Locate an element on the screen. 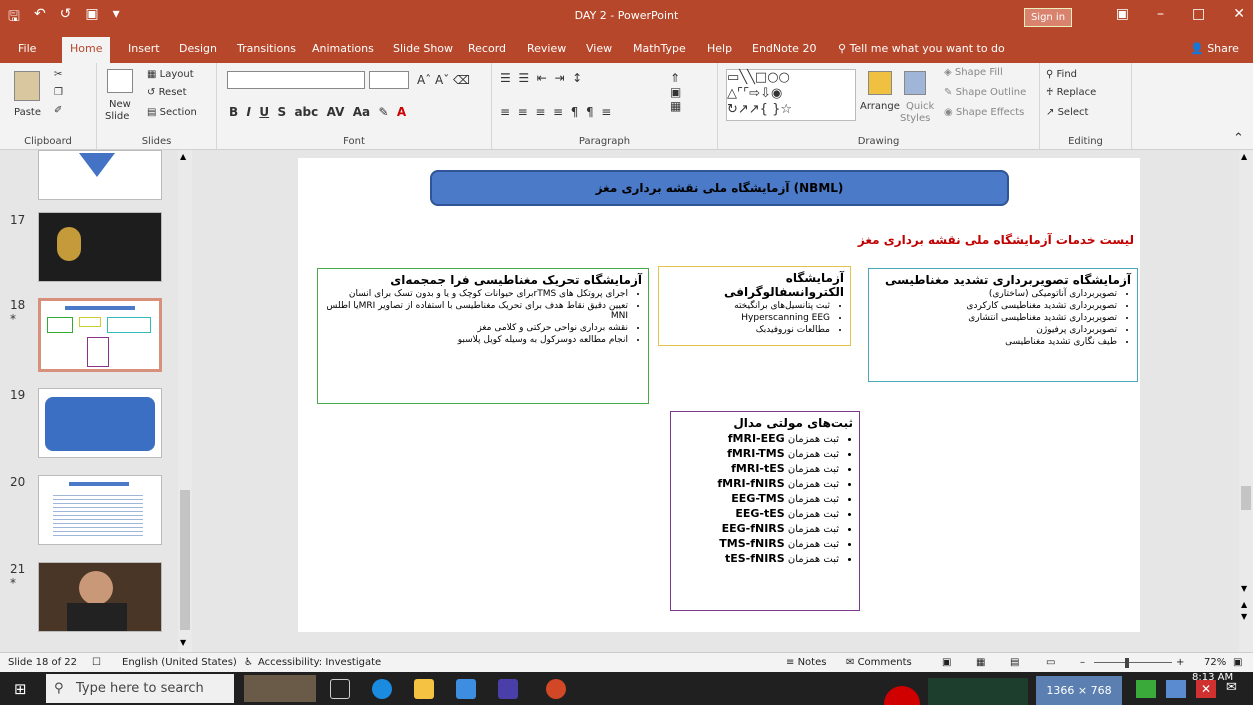 This screenshot has width=1253, height=705. edge-icon is located at coordinates (382, 689).